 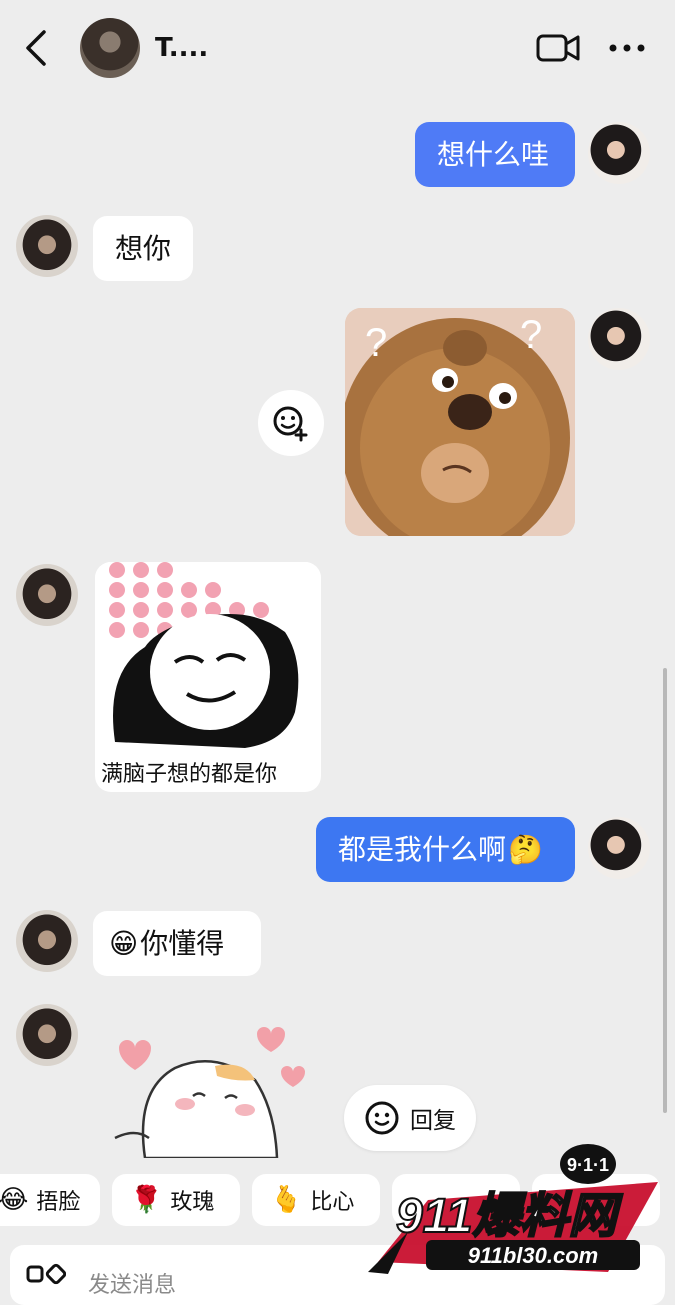 I want to click on message-text: 想什么哇, so click(x=493, y=154).